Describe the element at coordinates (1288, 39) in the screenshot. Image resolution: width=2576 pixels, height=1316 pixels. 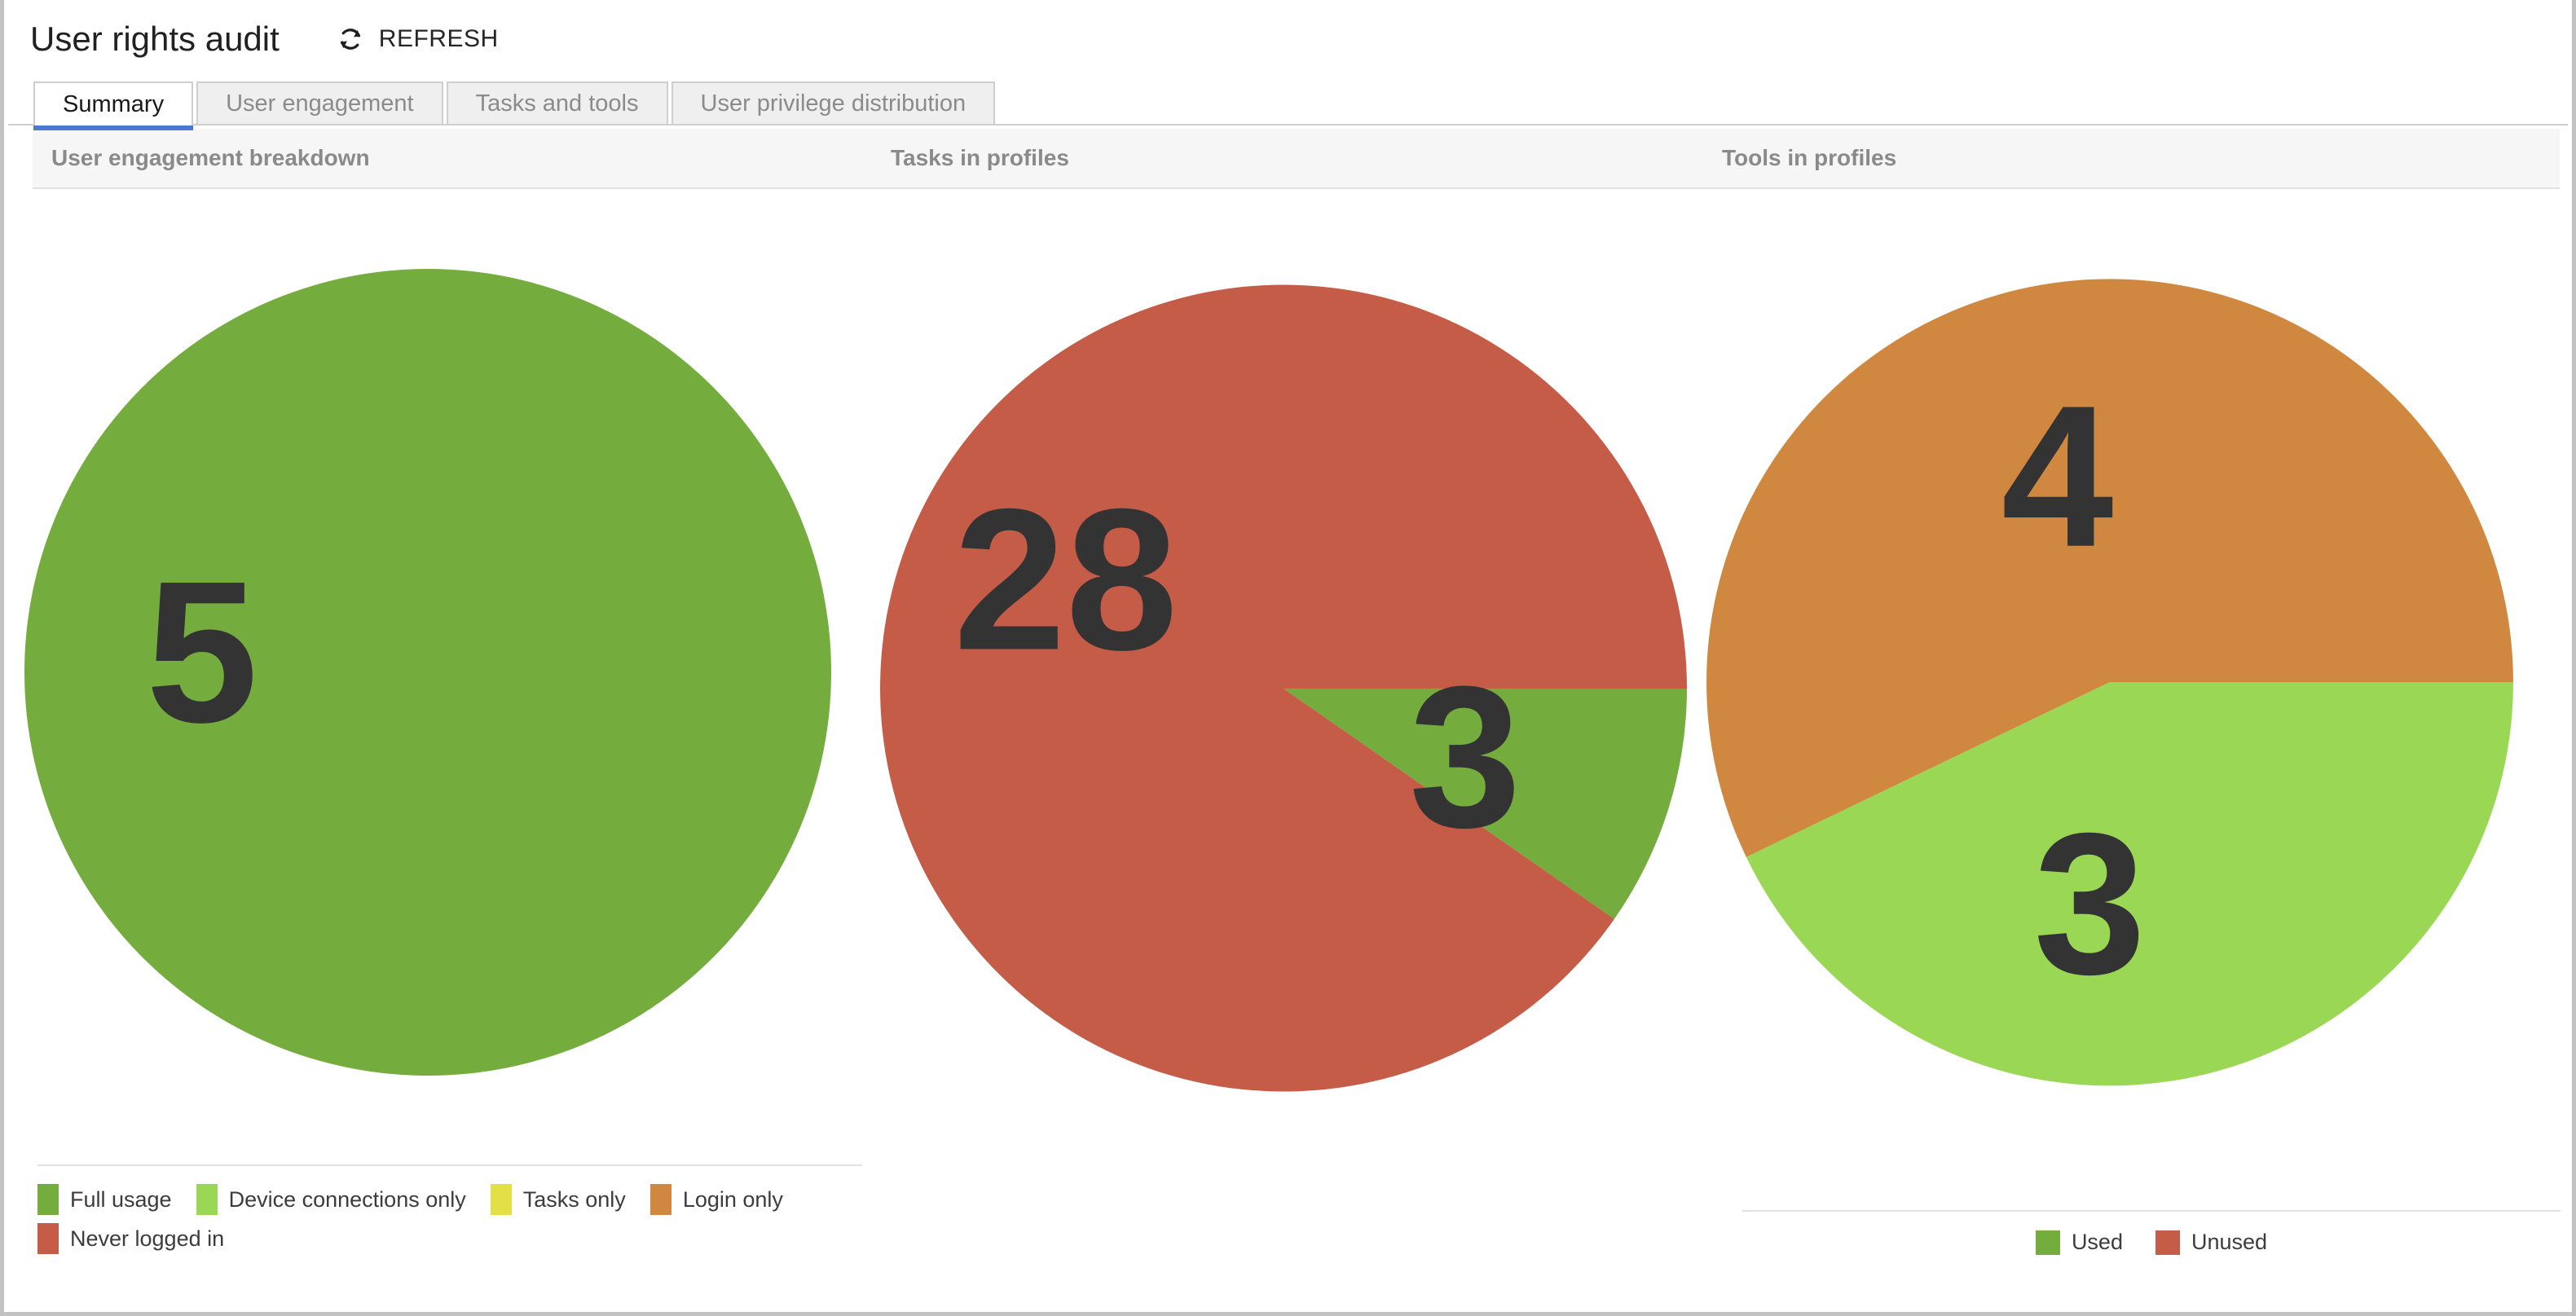
I see `titlebar: User rights audit REFRESH` at that location.